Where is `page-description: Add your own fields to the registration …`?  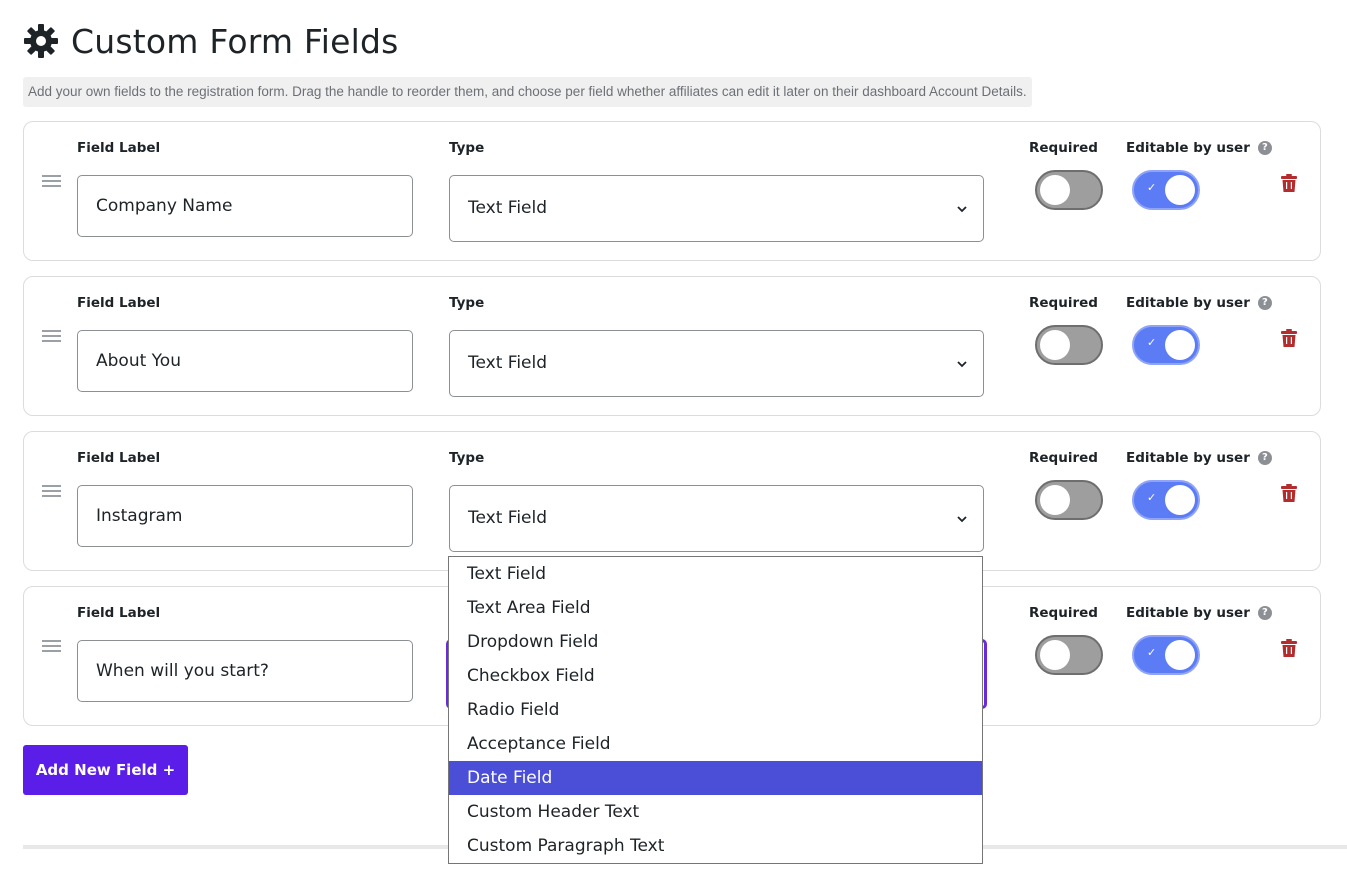
page-description: Add your own fields to the registration … is located at coordinates (527, 92).